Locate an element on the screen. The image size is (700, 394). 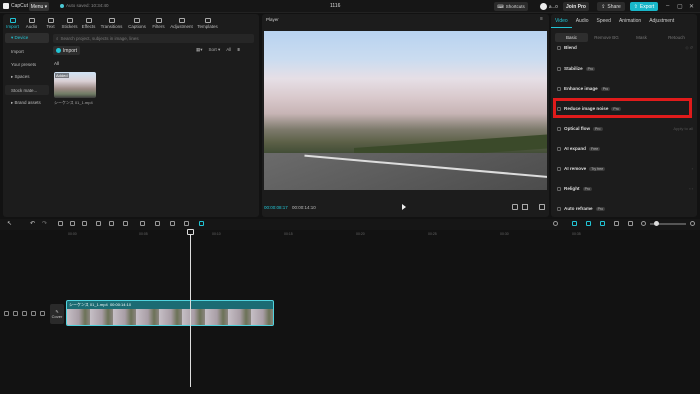
filter-icon: ⩩ is located at coordinates (238, 50).